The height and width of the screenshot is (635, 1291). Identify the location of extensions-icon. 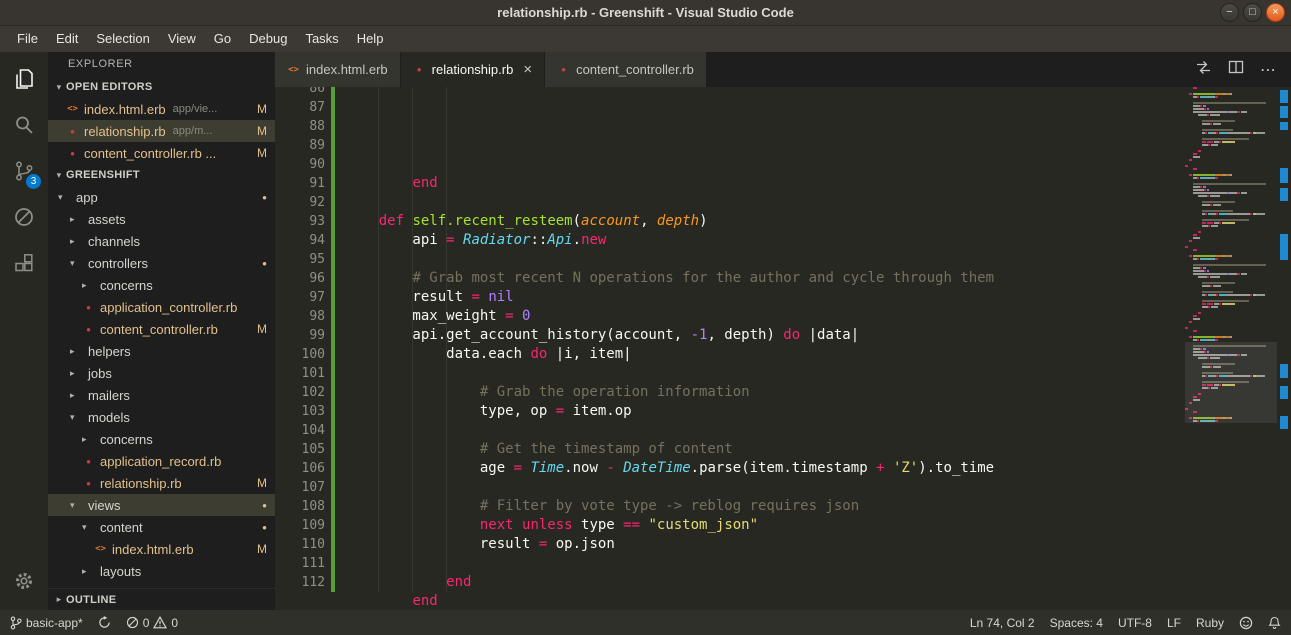
(24, 263).